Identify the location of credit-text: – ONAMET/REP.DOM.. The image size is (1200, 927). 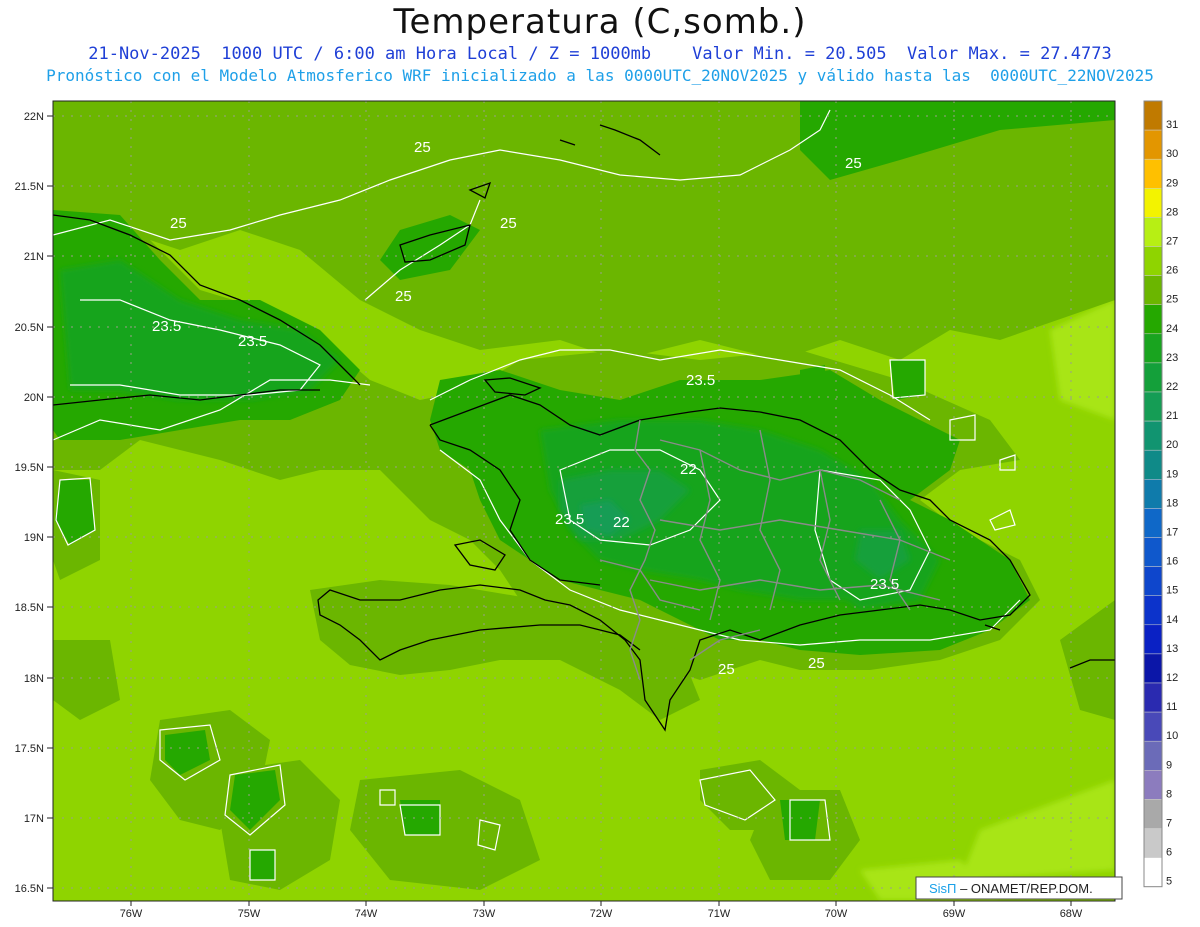
(1024, 888).